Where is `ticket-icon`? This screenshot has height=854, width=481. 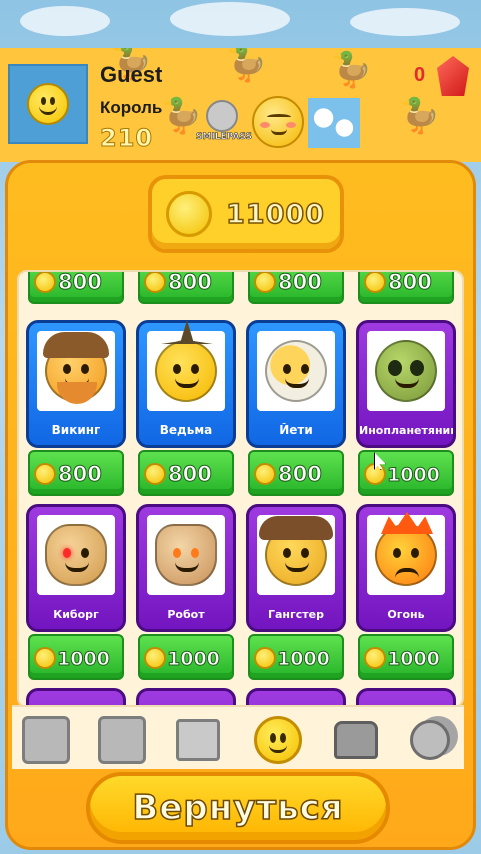 ticket-icon is located at coordinates (46, 740).